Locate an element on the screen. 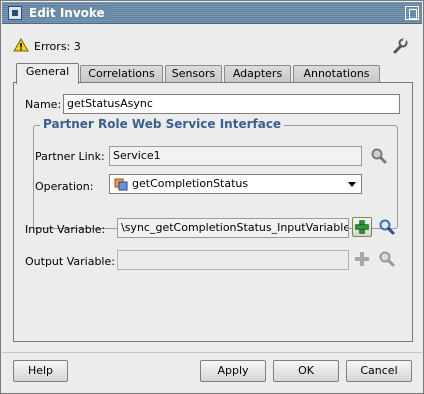 This screenshot has height=394, width=424. name-input: getStatusAsync is located at coordinates (231, 104).